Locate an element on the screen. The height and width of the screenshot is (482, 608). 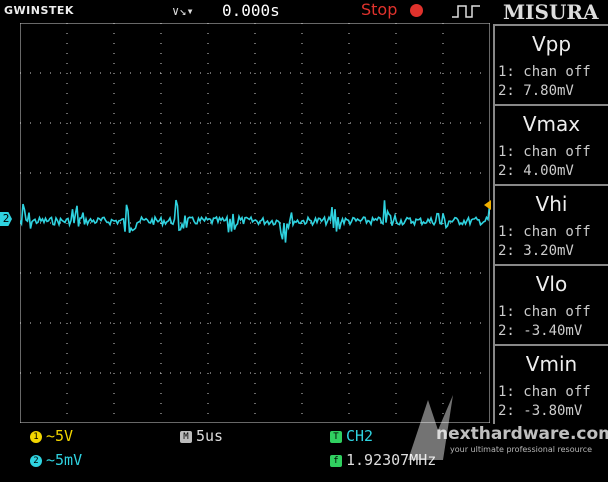
ch1-badge: 1 is located at coordinates (36, 436).